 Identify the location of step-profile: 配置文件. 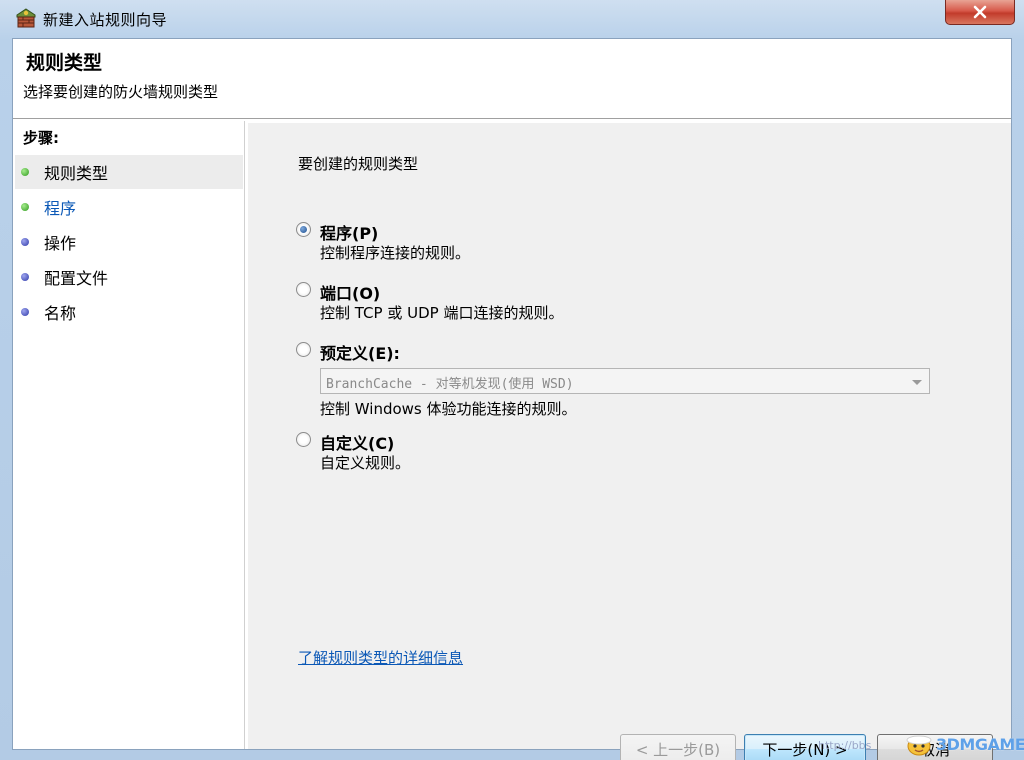
(129, 277).